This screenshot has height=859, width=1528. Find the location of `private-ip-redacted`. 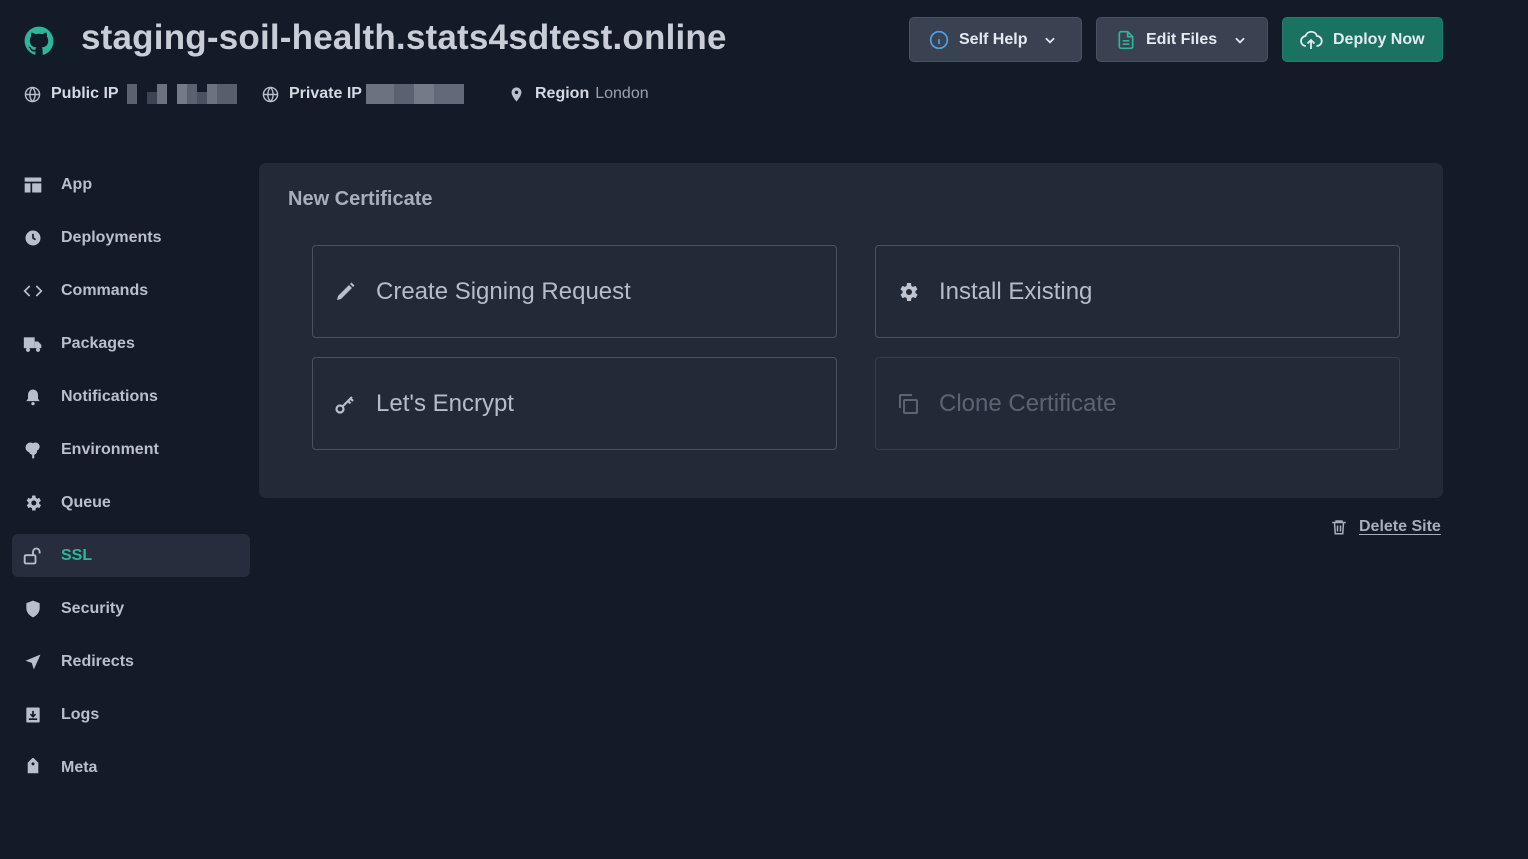

private-ip-redacted is located at coordinates (414, 94).